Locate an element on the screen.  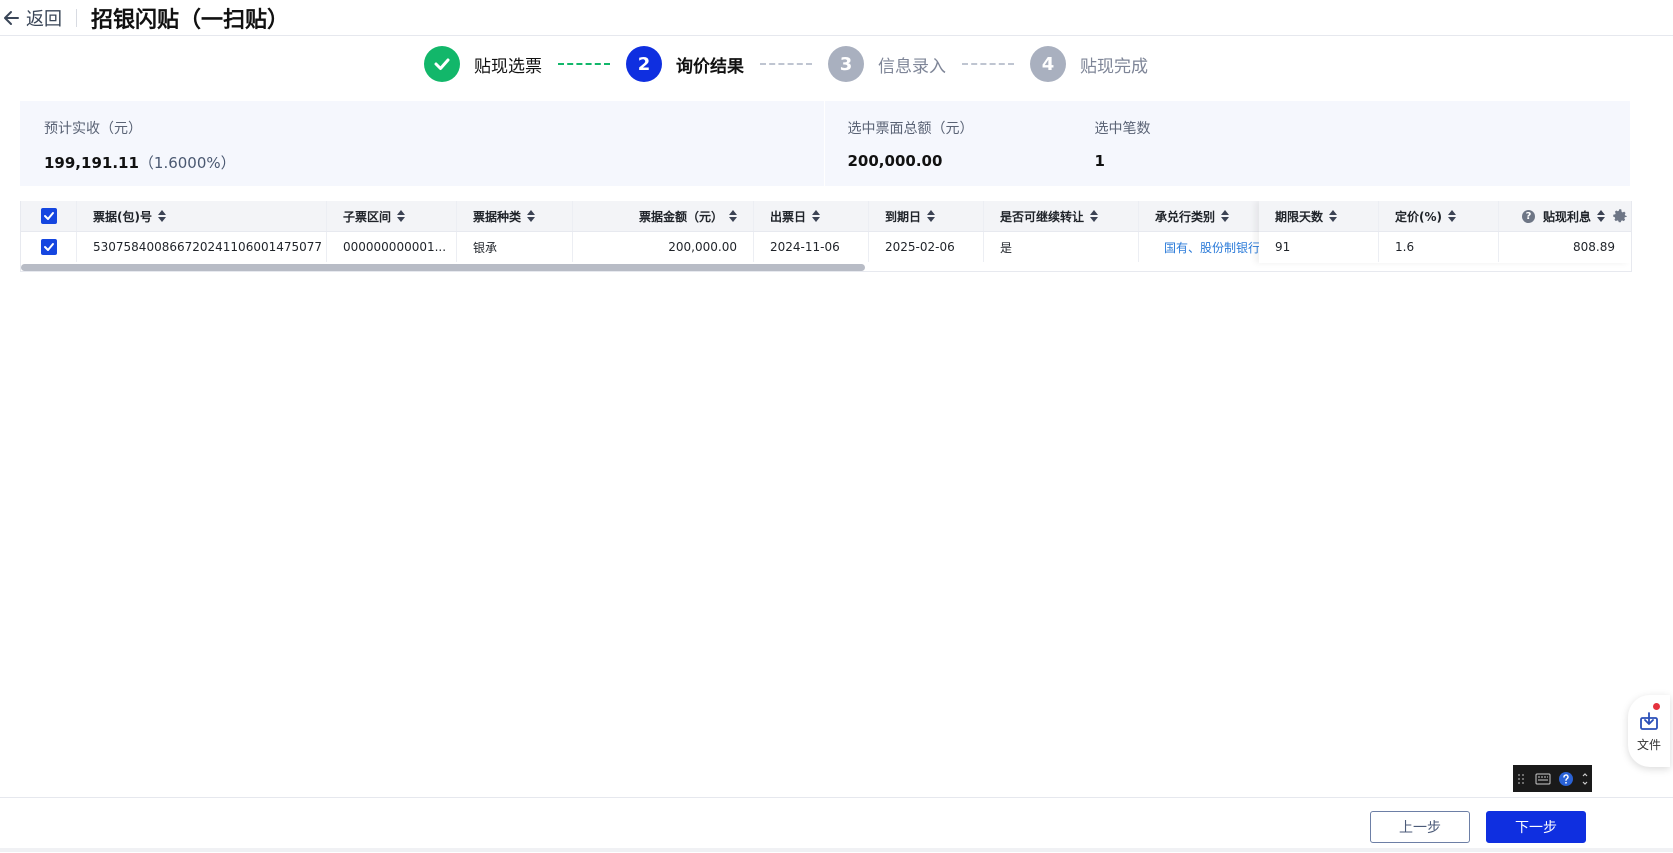
col-interest-label: 贴现利息 is located at coordinates (1566, 216).